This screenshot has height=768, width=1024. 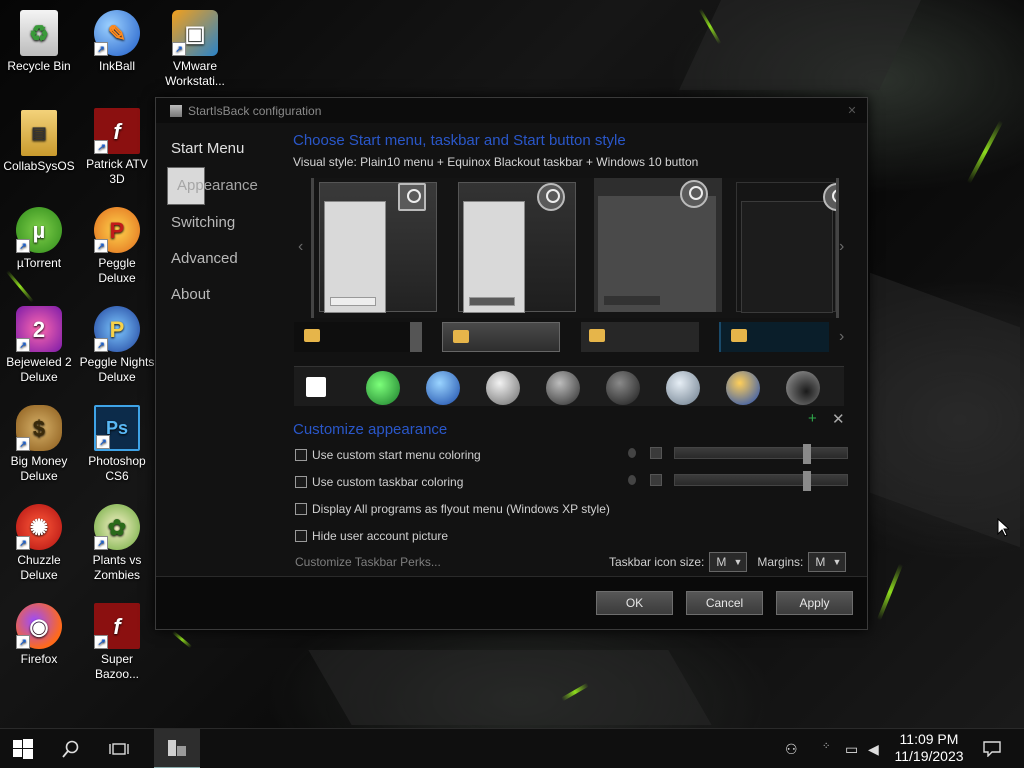 I want to click on people-icon: ⚇, so click(x=791, y=749).